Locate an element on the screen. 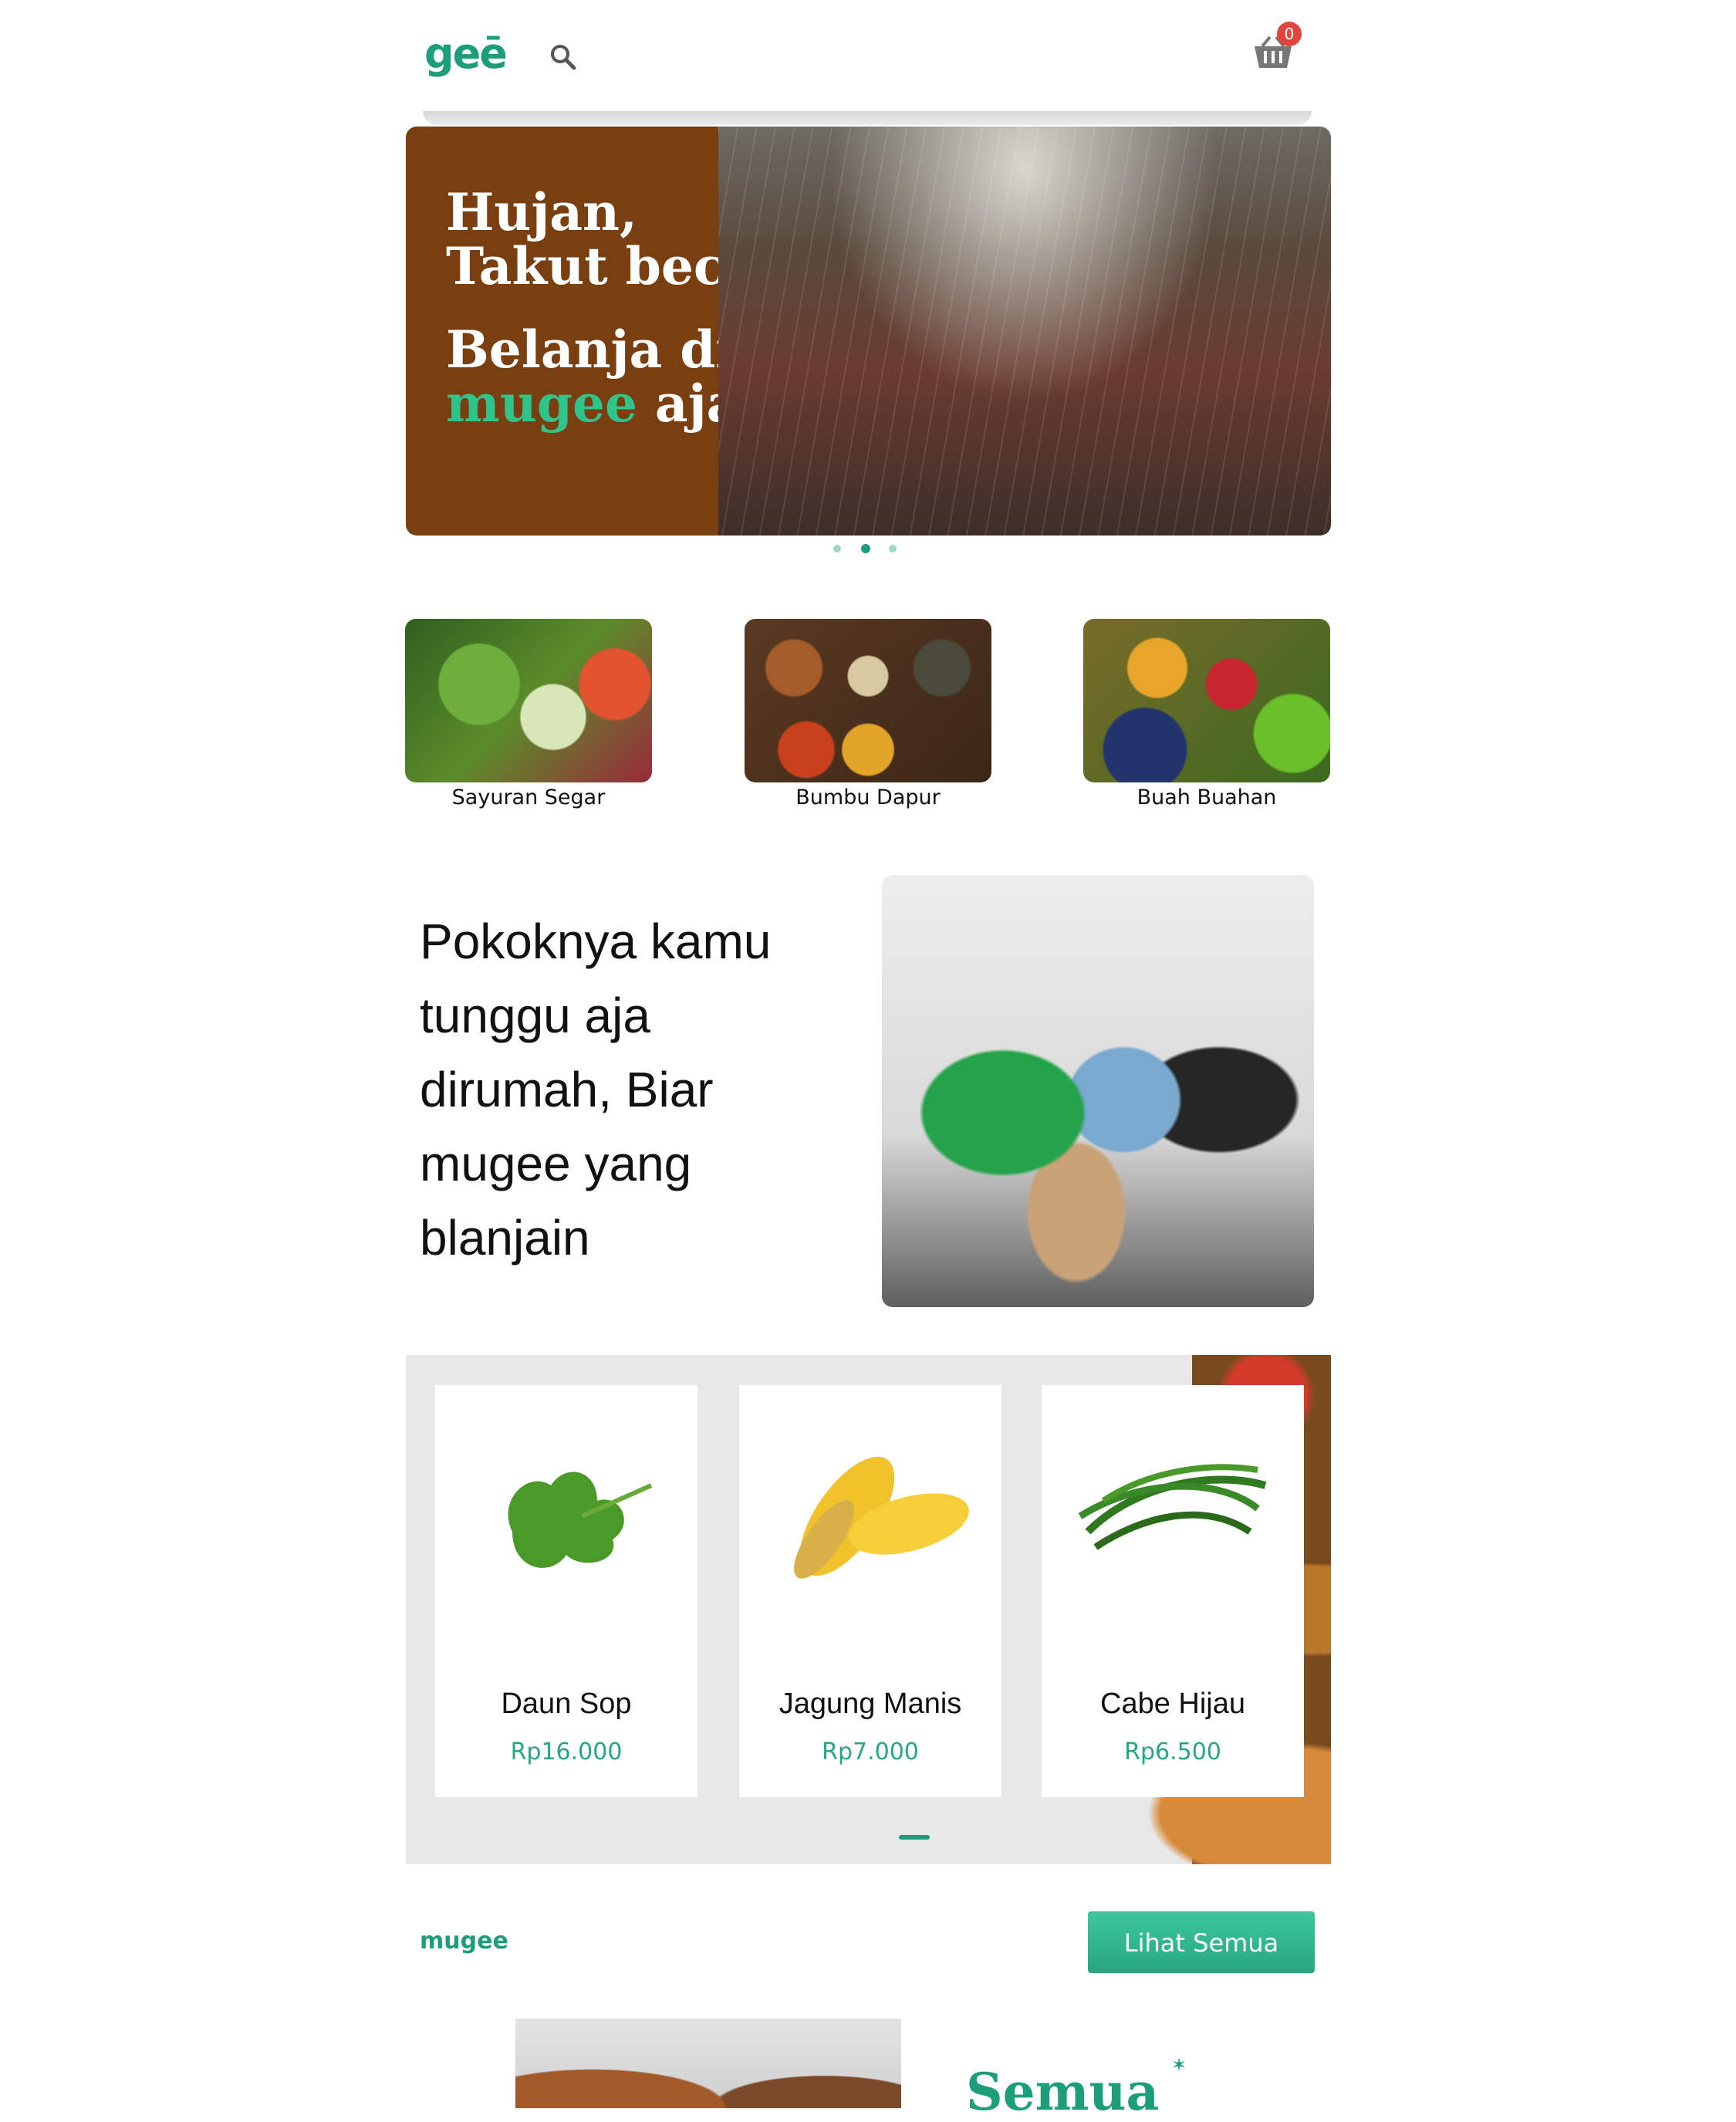  product-card: Jagung Manis Rp7.000 is located at coordinates (870, 1591).